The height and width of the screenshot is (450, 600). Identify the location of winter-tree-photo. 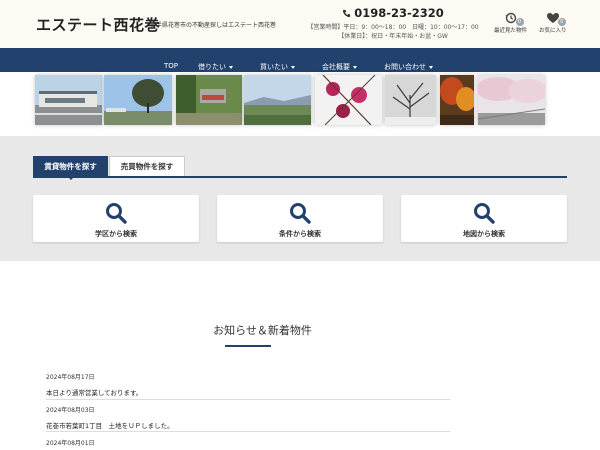
(410, 100).